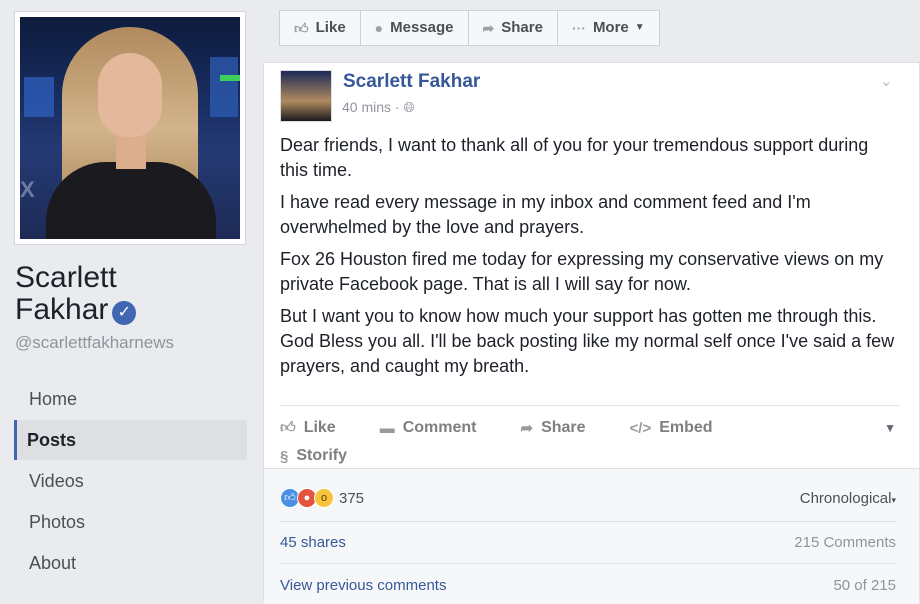  Describe the element at coordinates (366, 107) in the screenshot. I see `post-timestamp: 40 mins` at that location.